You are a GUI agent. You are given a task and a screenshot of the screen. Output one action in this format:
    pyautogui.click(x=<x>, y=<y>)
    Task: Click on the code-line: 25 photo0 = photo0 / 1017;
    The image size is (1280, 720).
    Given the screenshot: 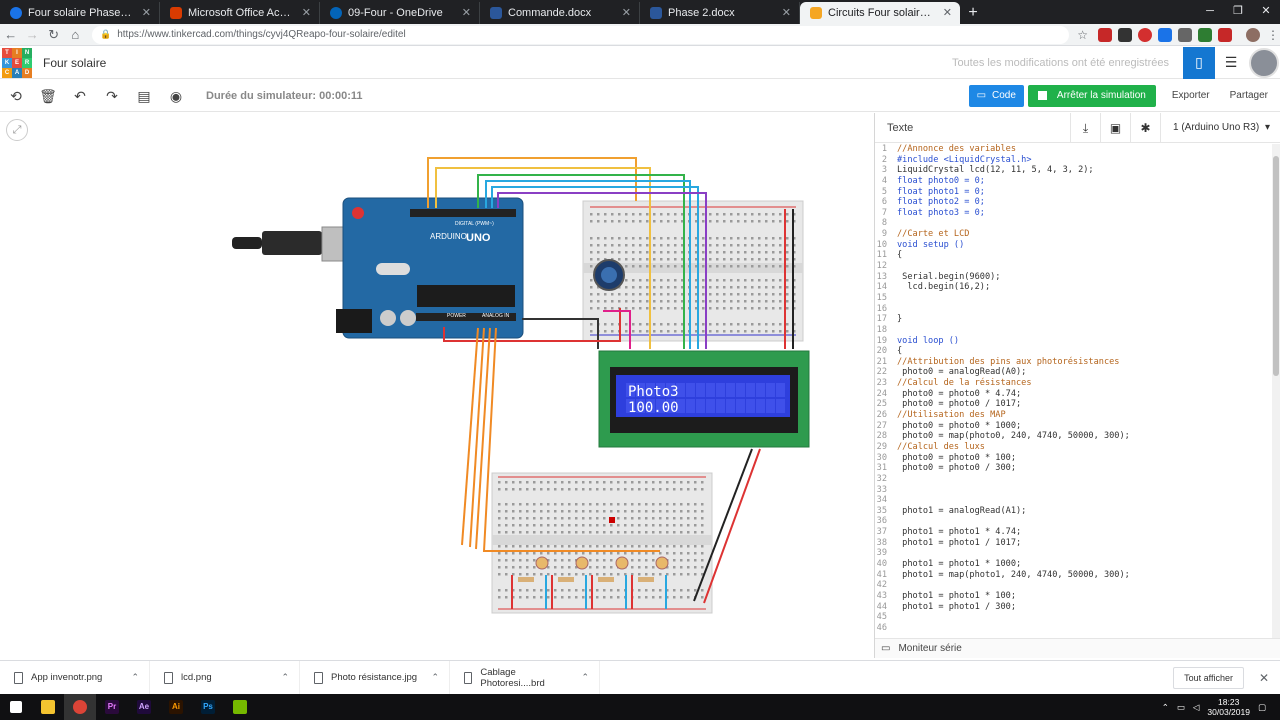 What is the action you would take?
    pyautogui.click(x=1074, y=404)
    